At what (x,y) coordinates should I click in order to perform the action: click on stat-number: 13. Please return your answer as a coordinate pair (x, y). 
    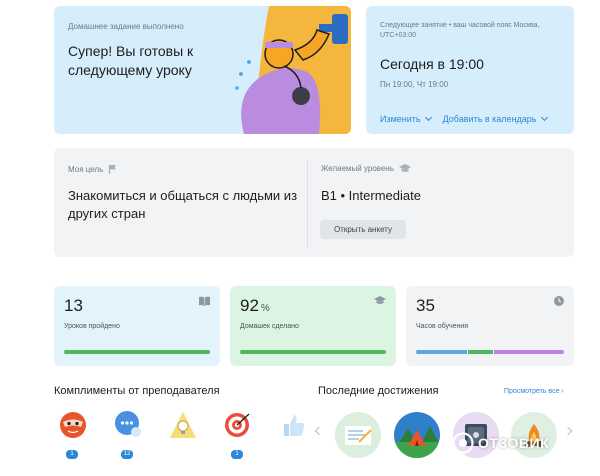
    Looking at the image, I should click on (73, 305).